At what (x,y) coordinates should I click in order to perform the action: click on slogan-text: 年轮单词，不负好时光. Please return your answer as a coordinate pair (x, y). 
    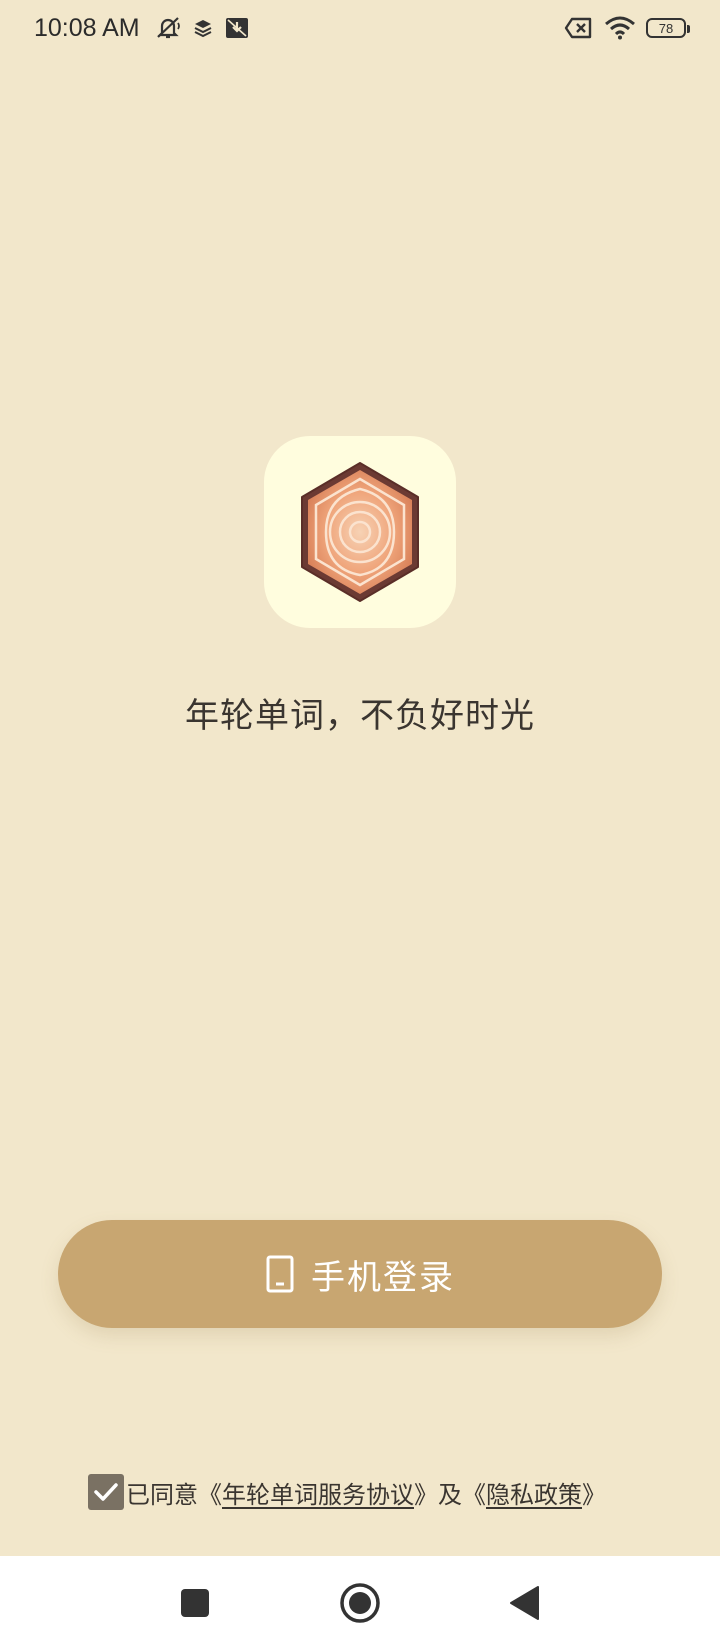
    Looking at the image, I should click on (360, 716).